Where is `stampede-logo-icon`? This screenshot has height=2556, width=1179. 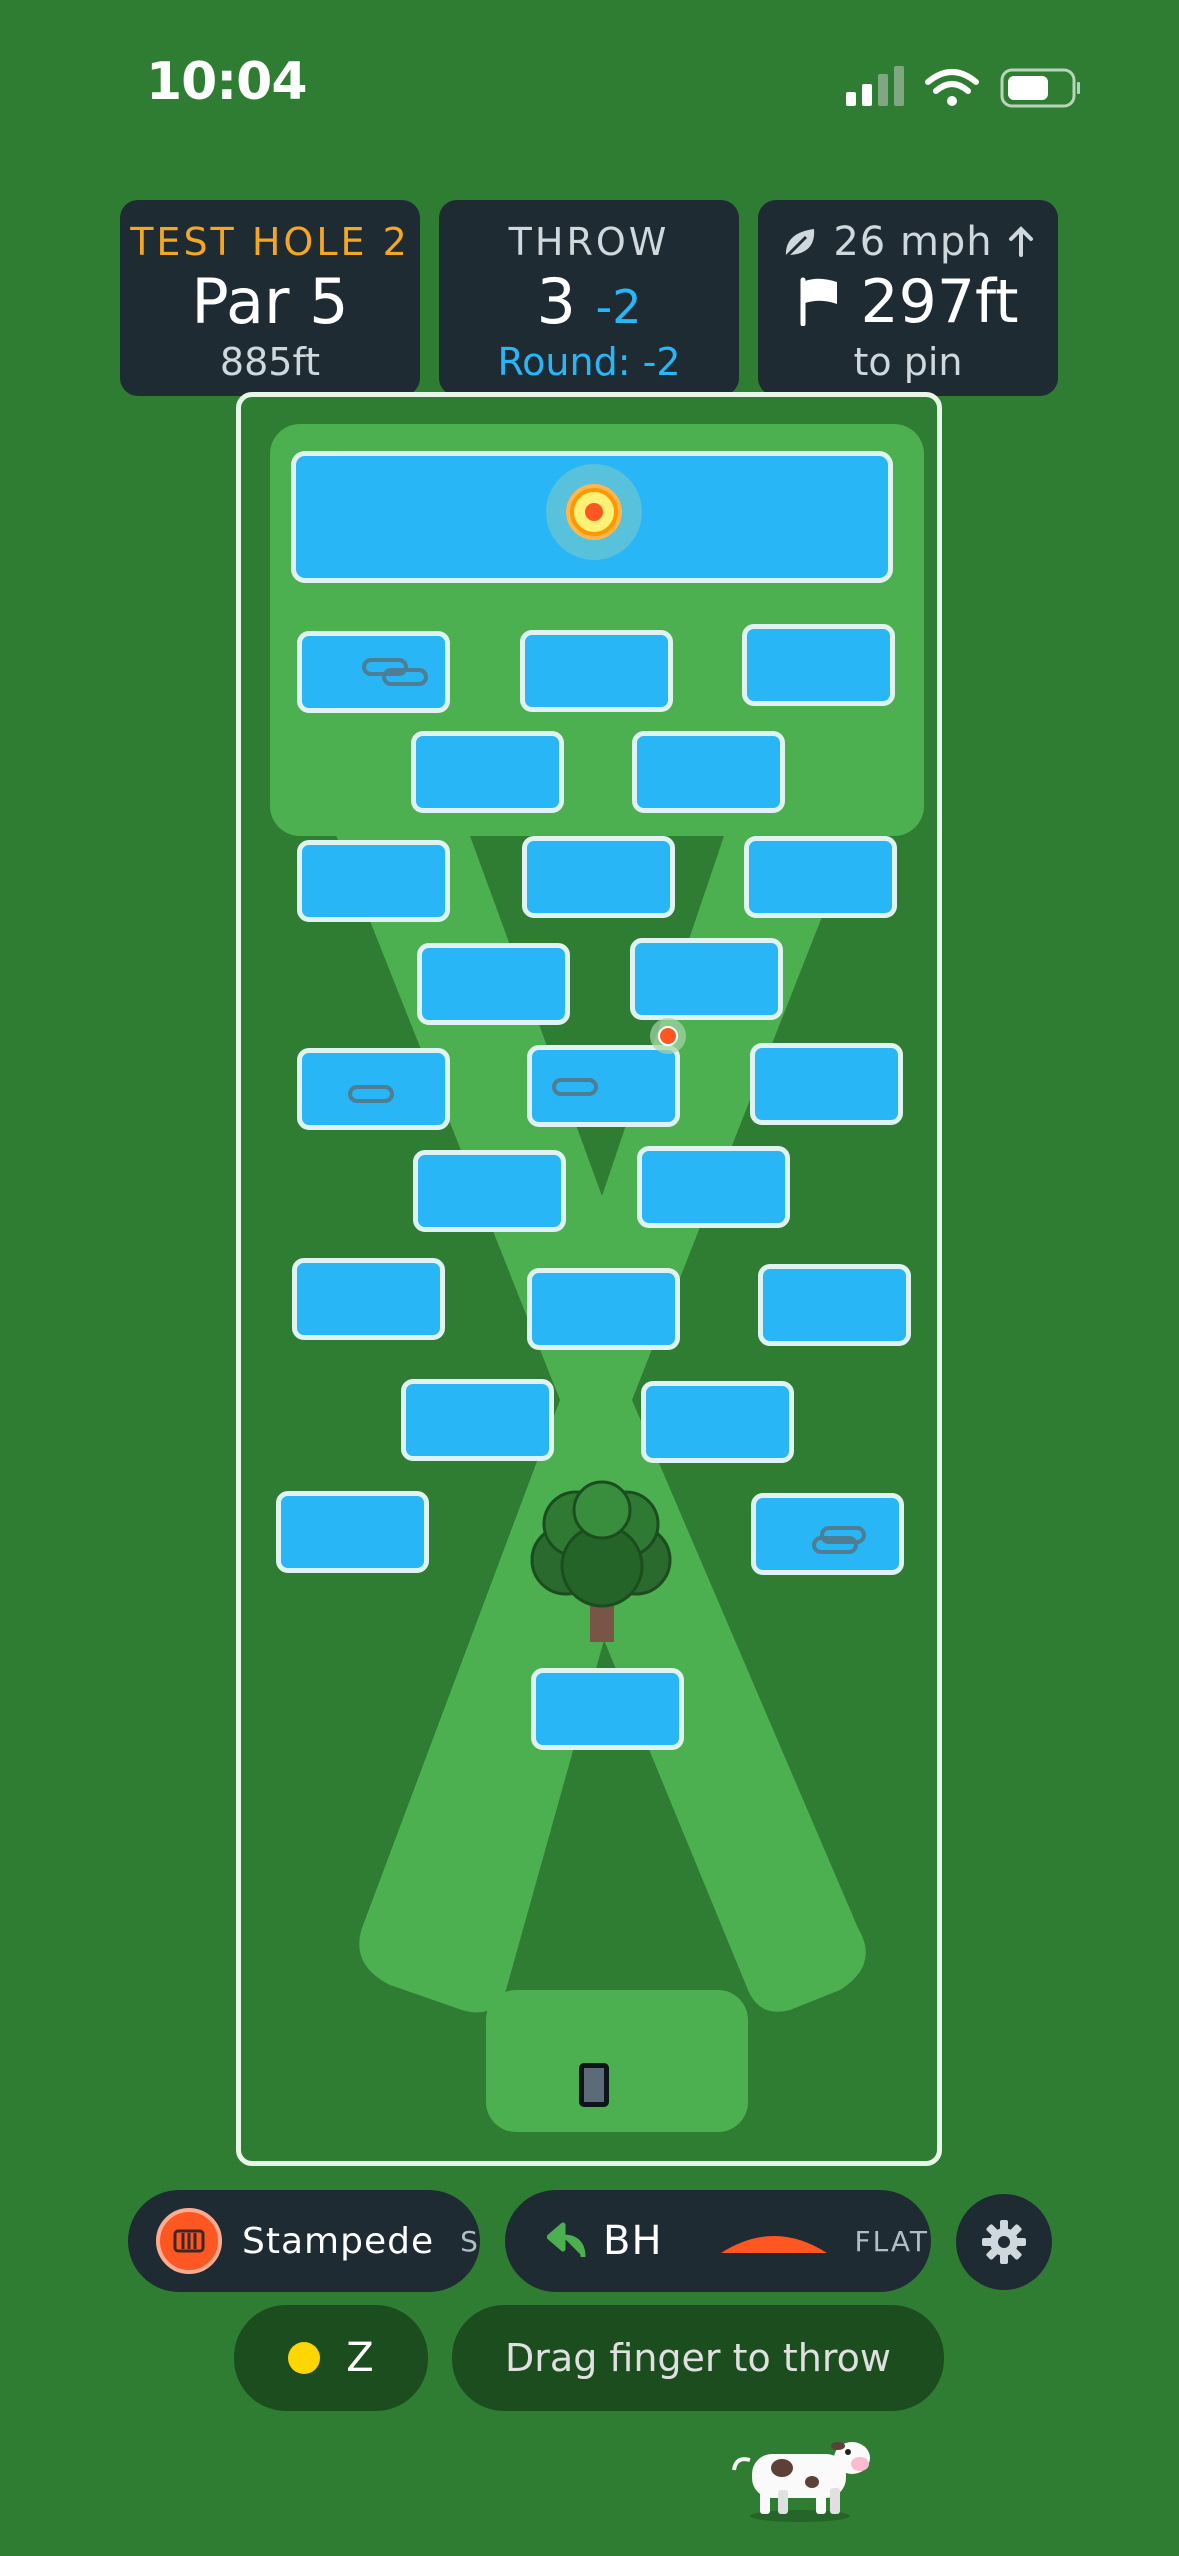 stampede-logo-icon is located at coordinates (189, 2241).